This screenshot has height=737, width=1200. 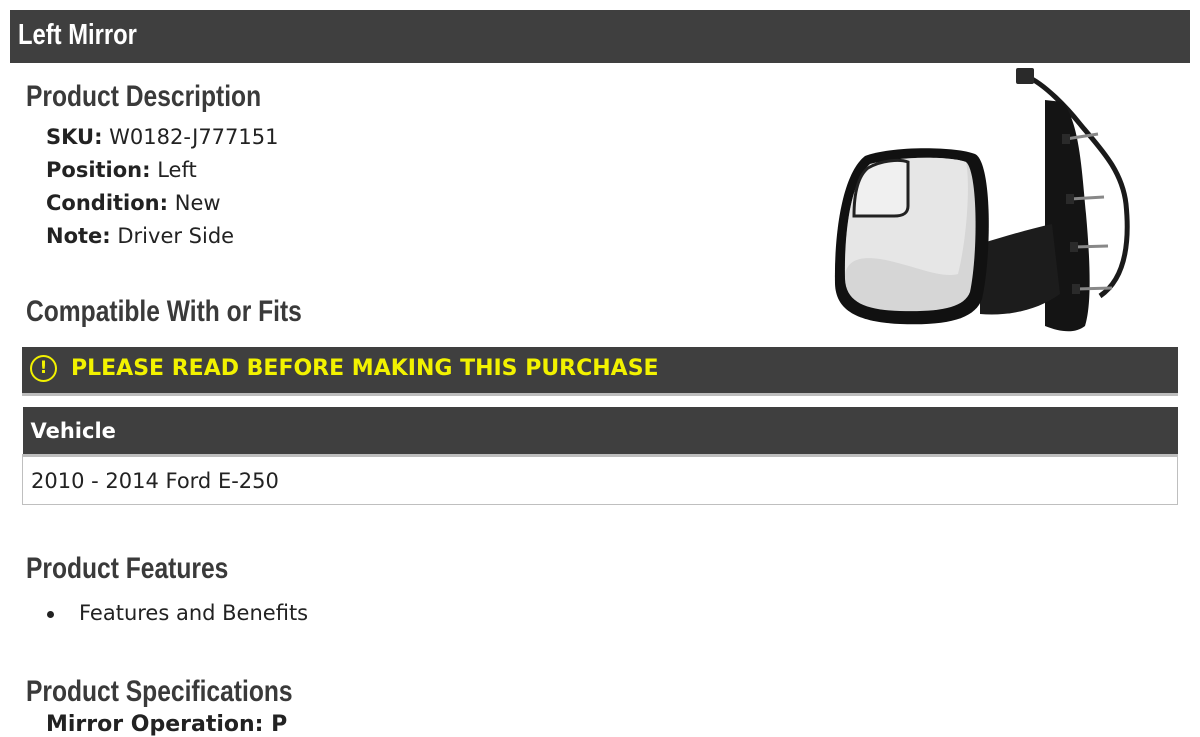 What do you see at coordinates (365, 368) in the screenshot?
I see `notice-text: PLEASE READ BEFORE MAKING THIS PURCHASE` at bounding box center [365, 368].